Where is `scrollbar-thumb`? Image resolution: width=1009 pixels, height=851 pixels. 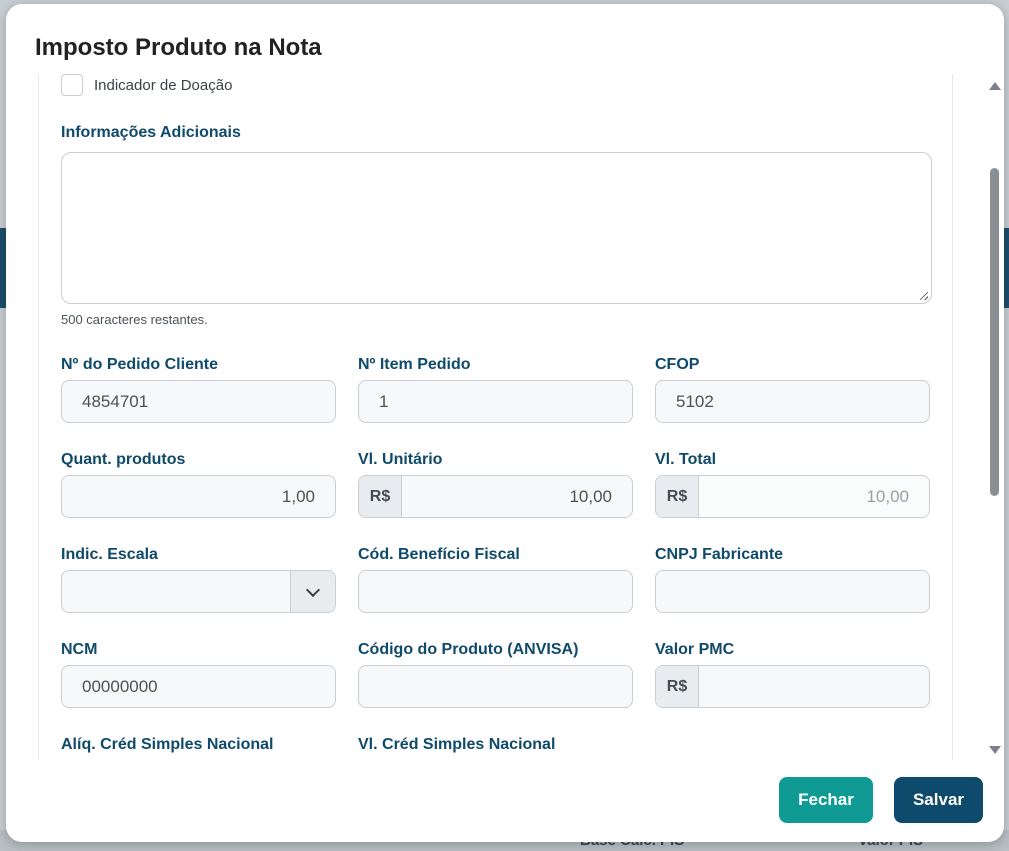 scrollbar-thumb is located at coordinates (994, 332).